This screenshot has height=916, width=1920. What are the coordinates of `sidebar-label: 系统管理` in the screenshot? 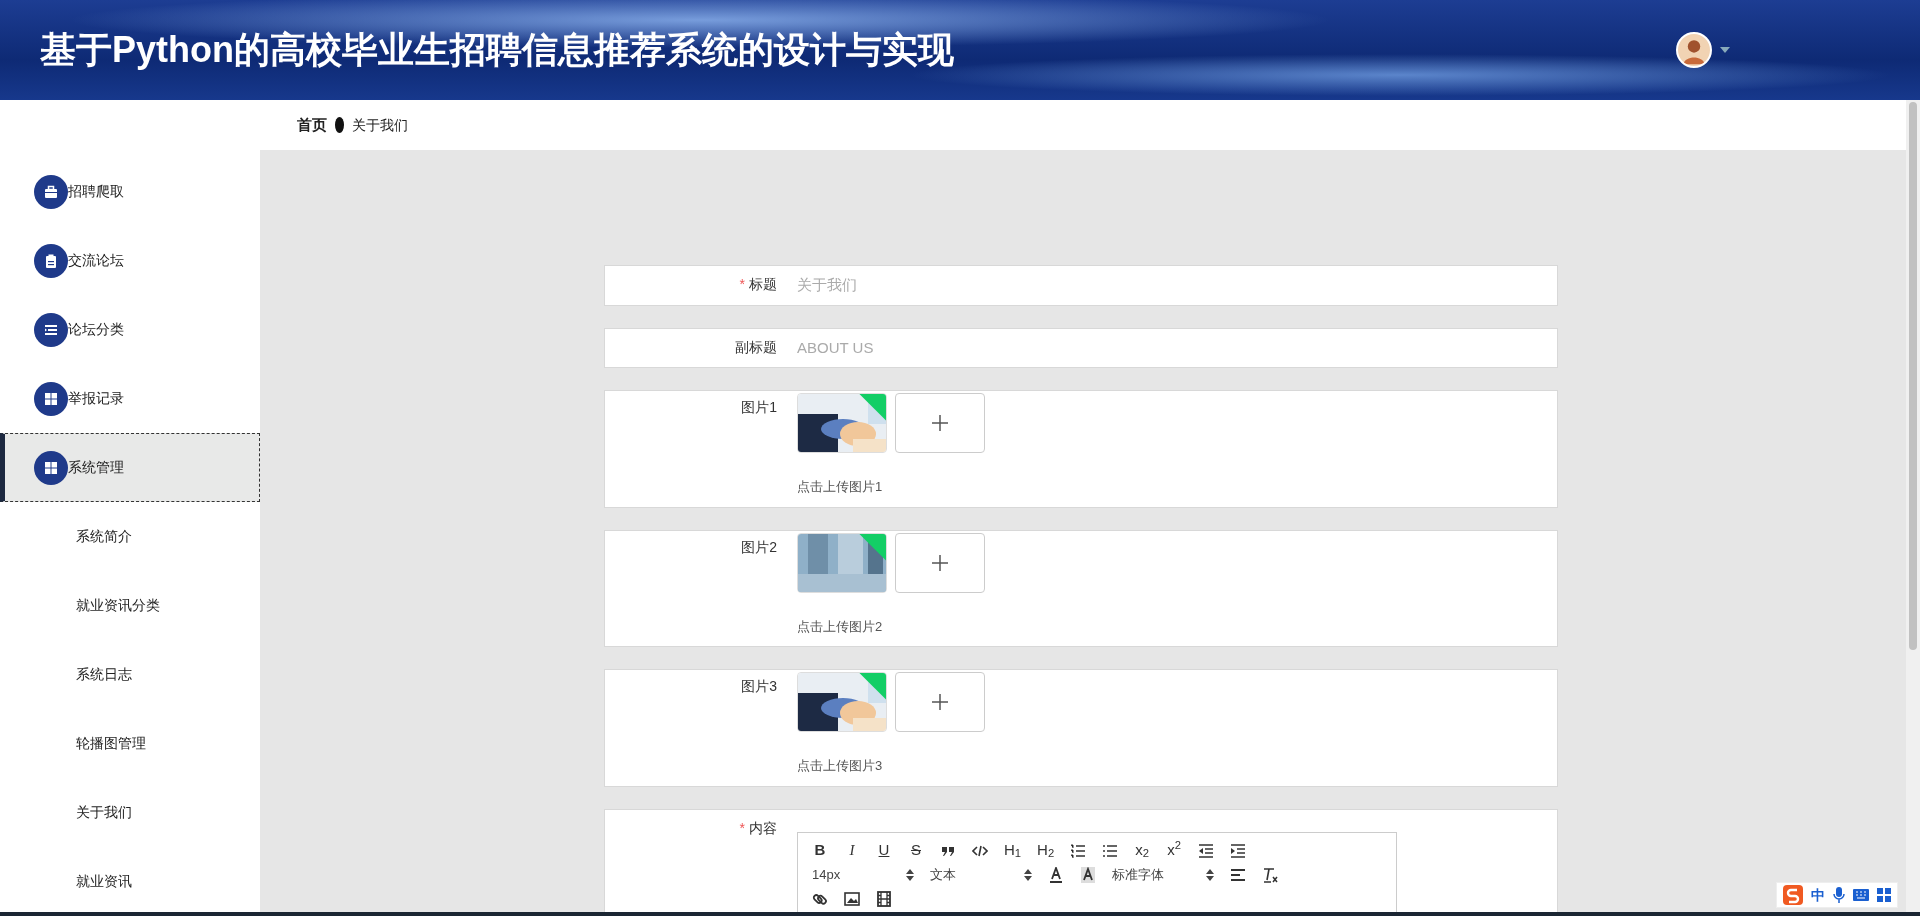 It's located at (96, 467).